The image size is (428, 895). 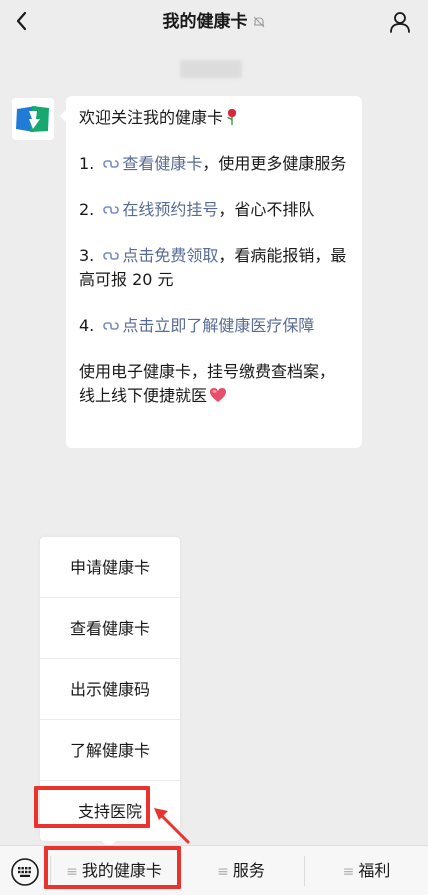 What do you see at coordinates (110, 628) in the screenshot?
I see `submenu-item-view-card: 查看健康卡` at bounding box center [110, 628].